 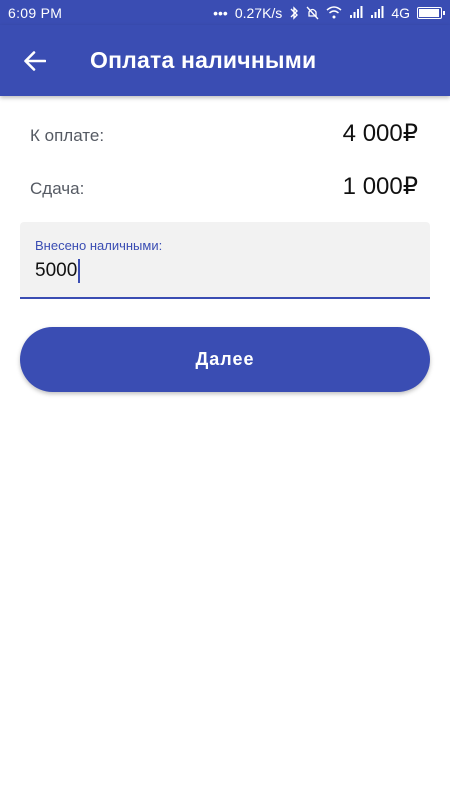 I want to click on back-button, so click(x=35, y=60).